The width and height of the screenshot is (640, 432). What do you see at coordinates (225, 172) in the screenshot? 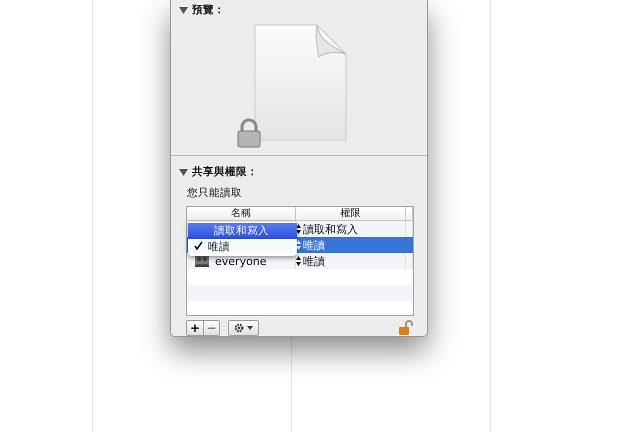
I see `section-title: 共享與權限：` at bounding box center [225, 172].